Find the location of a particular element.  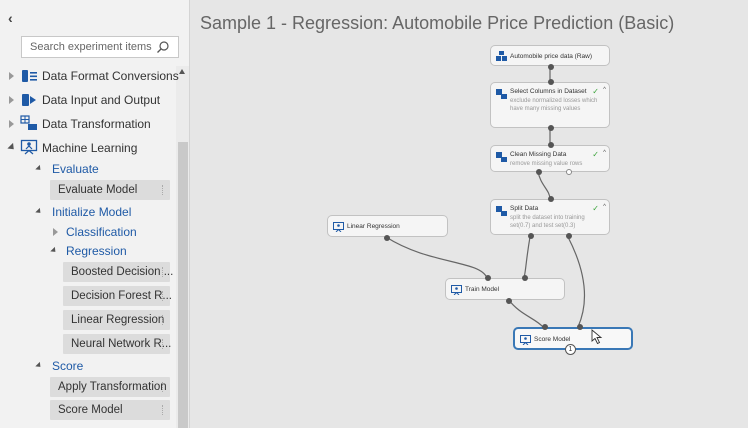

category-label: Data Format Conversions is located at coordinates (110, 76).